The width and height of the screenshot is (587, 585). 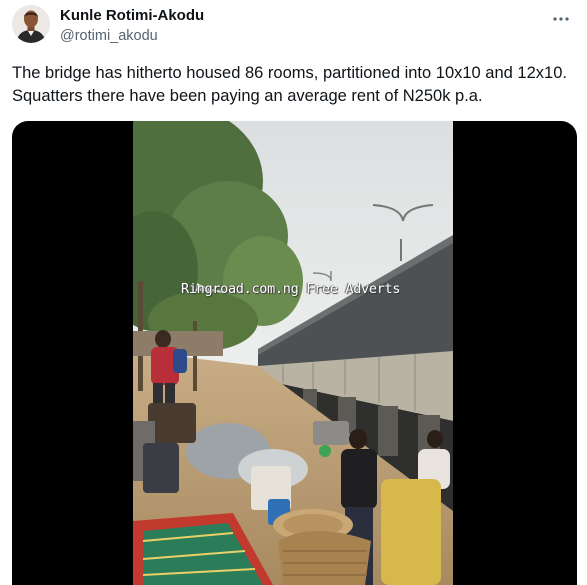 I want to click on more-icon, so click(x=561, y=17).